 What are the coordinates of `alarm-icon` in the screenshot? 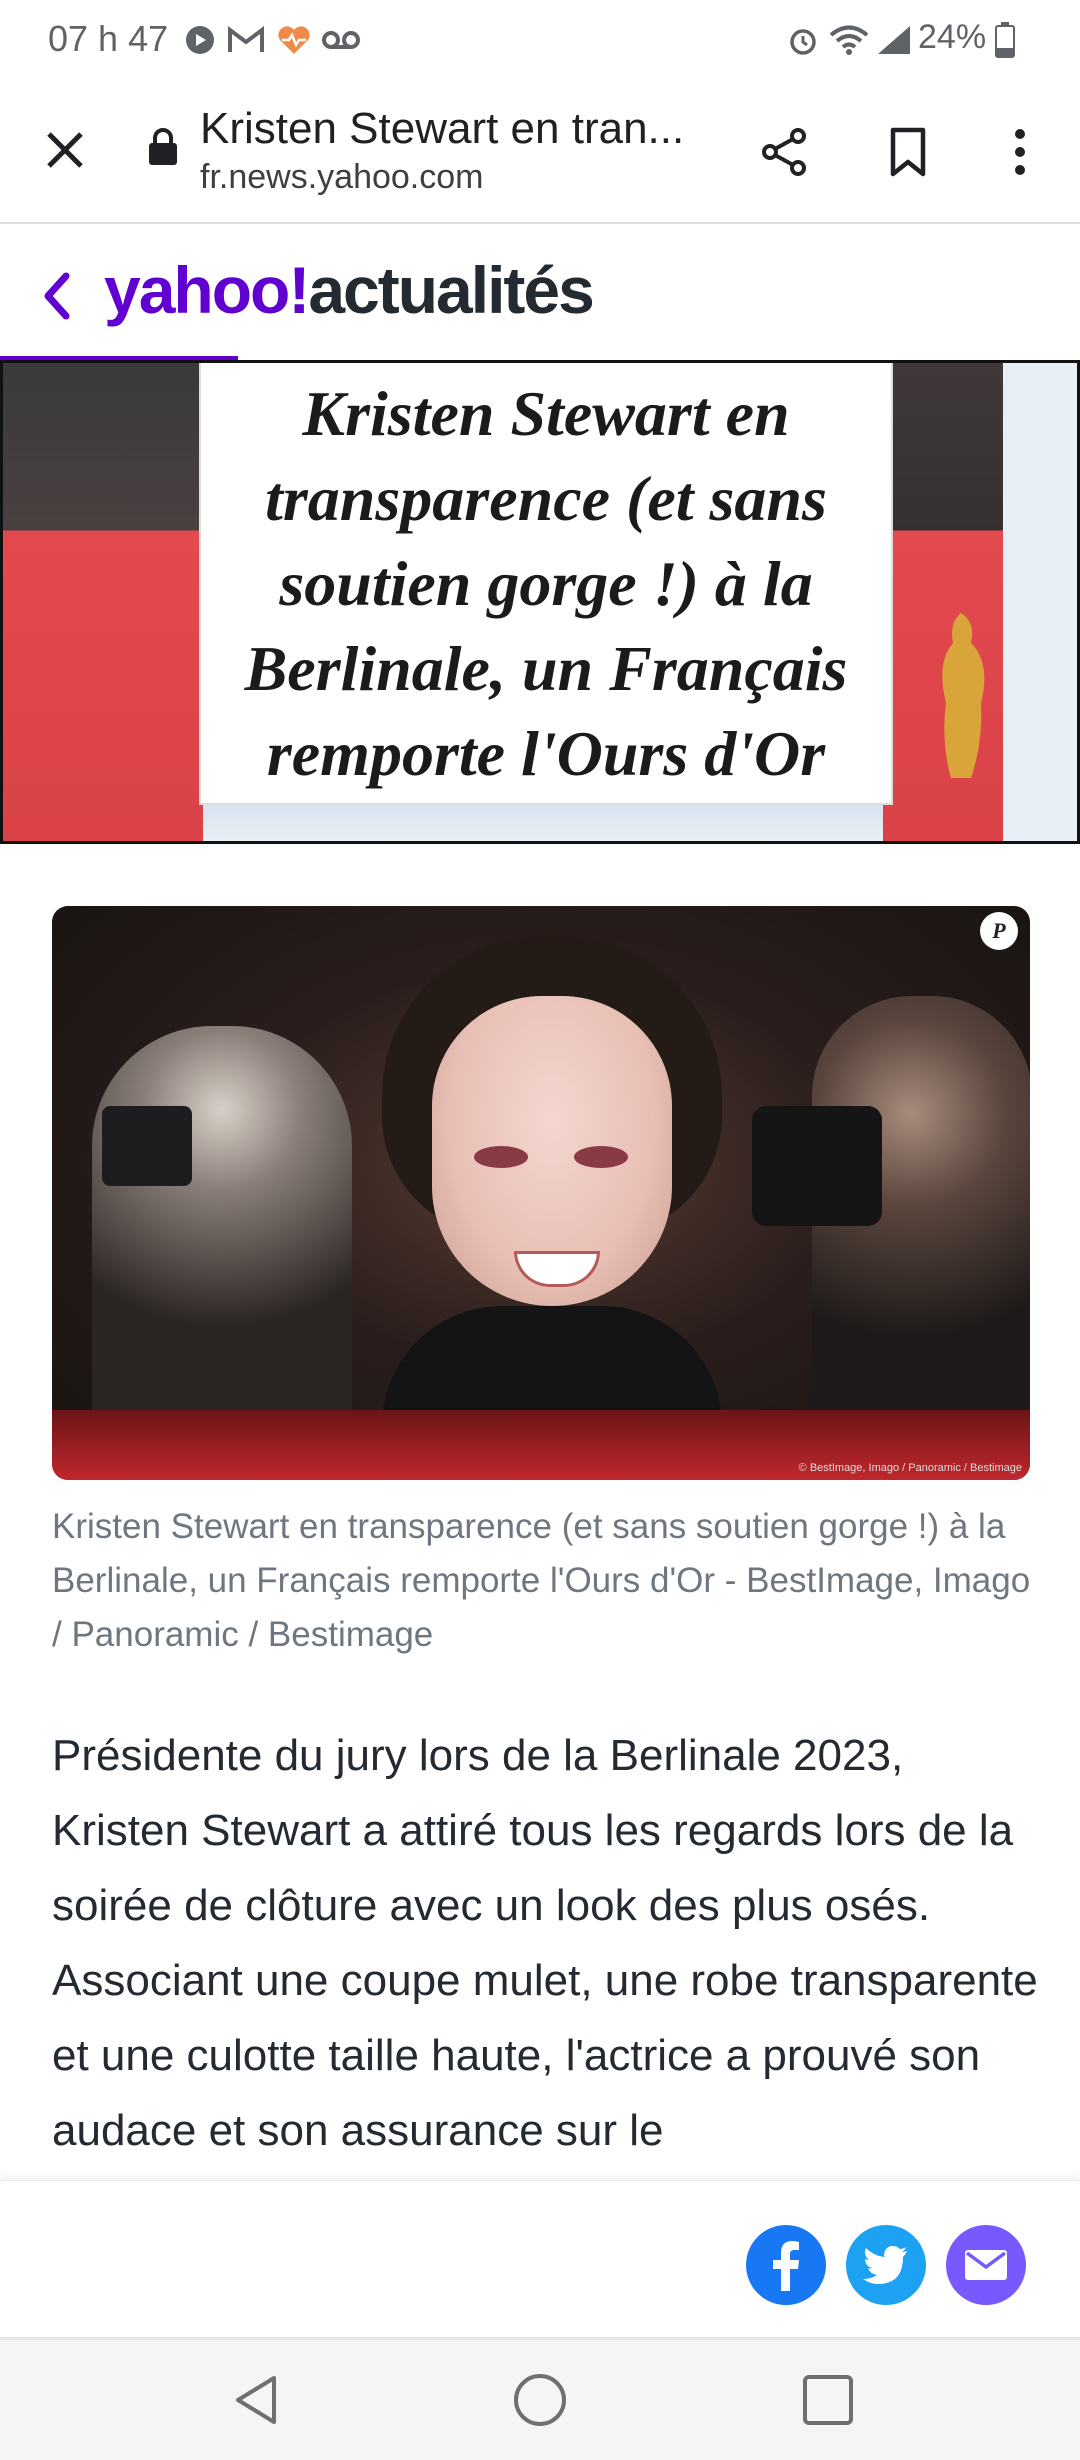 It's located at (803, 40).